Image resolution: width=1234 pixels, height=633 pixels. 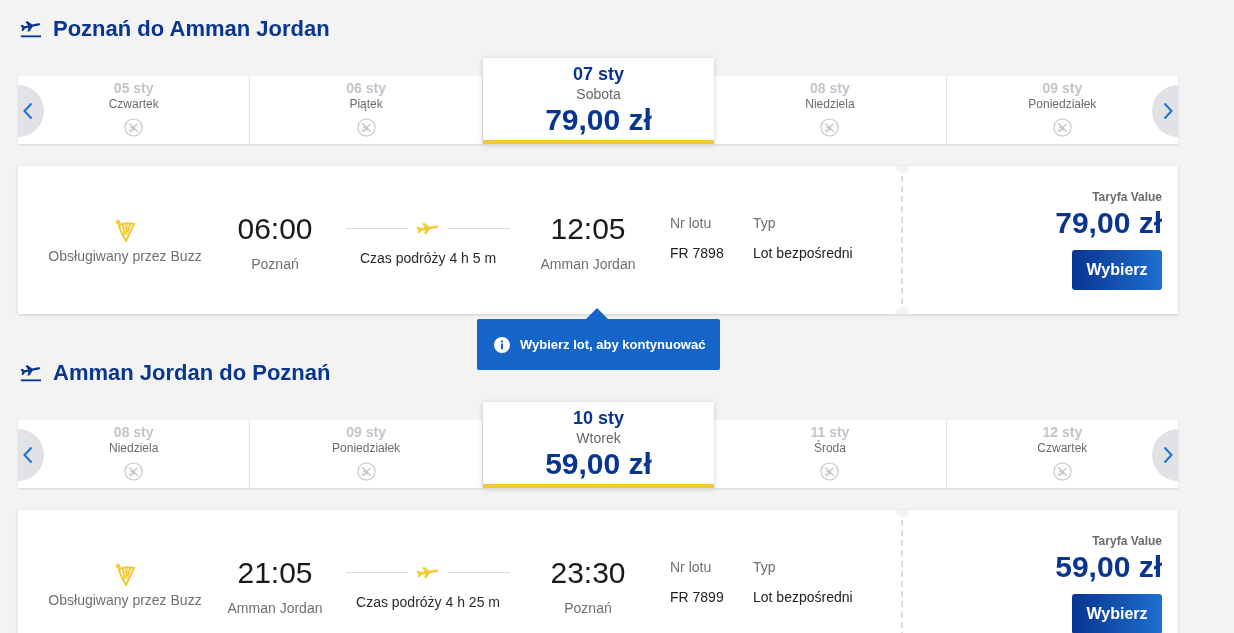 I want to click on departure-time: 21:05, so click(x=275, y=573).